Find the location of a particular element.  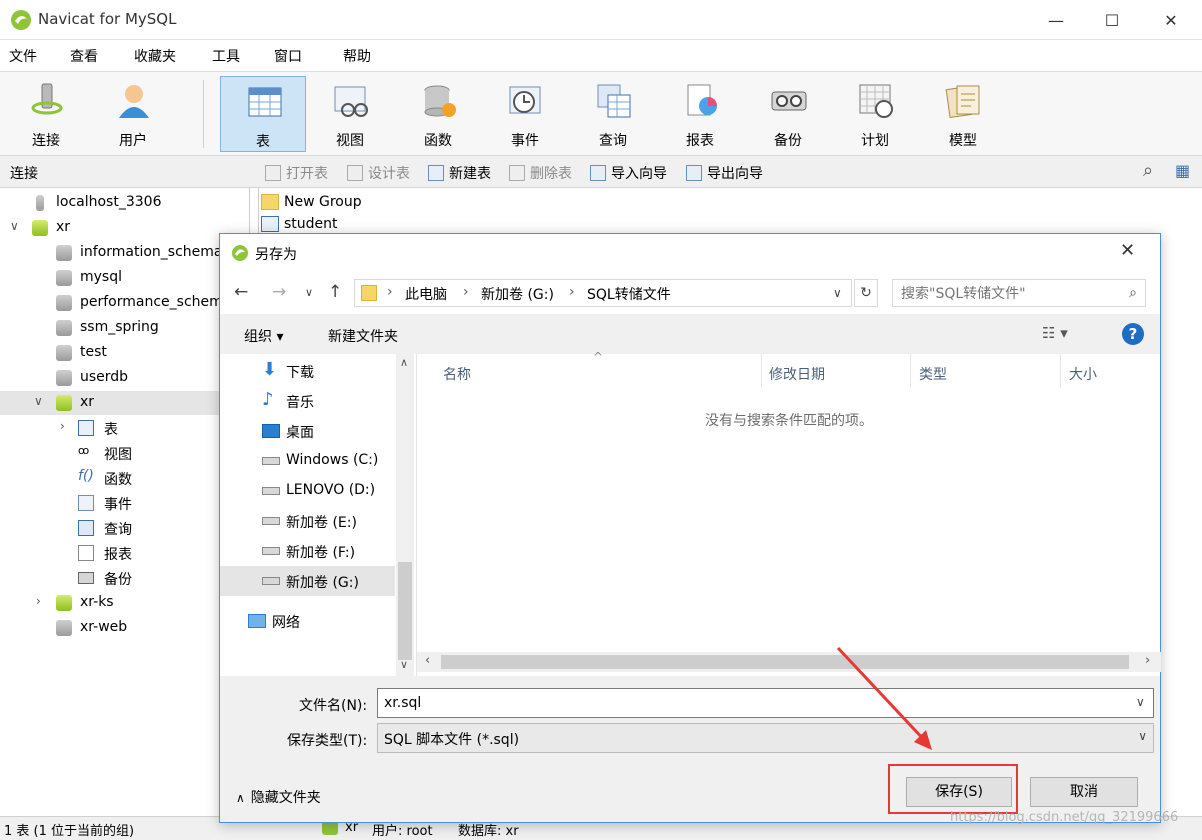

filename-input is located at coordinates (765, 703).